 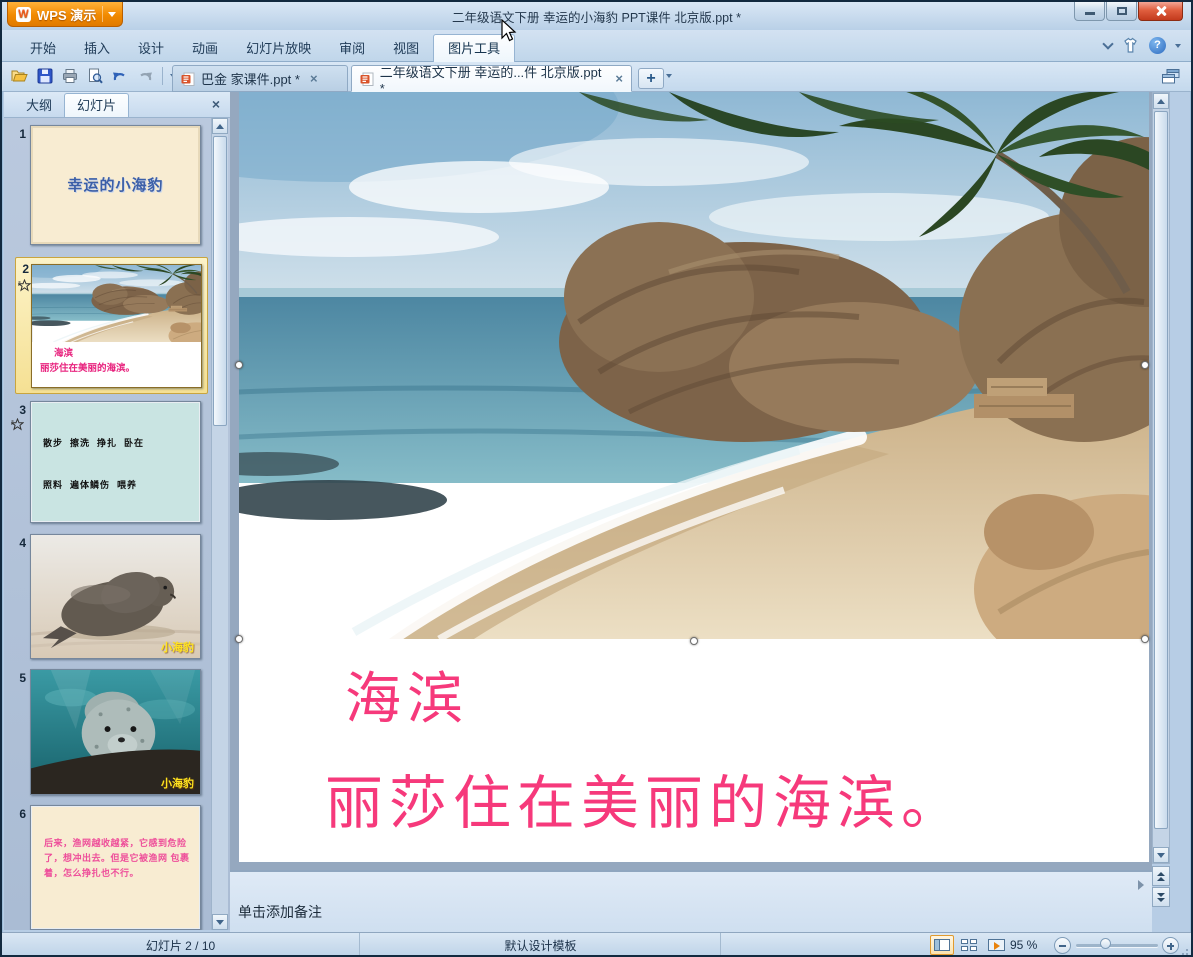 I want to click on panel-tab-bar: 大纲 幻灯片 ×, so click(x=117, y=105).